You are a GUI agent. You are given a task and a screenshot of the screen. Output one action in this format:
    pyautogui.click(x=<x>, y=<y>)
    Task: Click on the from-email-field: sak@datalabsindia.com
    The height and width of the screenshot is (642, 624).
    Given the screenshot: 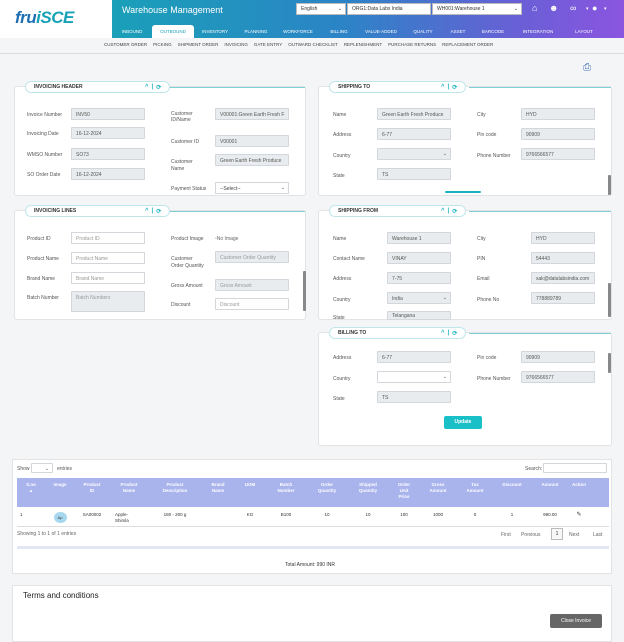 What is the action you would take?
    pyautogui.click(x=563, y=278)
    